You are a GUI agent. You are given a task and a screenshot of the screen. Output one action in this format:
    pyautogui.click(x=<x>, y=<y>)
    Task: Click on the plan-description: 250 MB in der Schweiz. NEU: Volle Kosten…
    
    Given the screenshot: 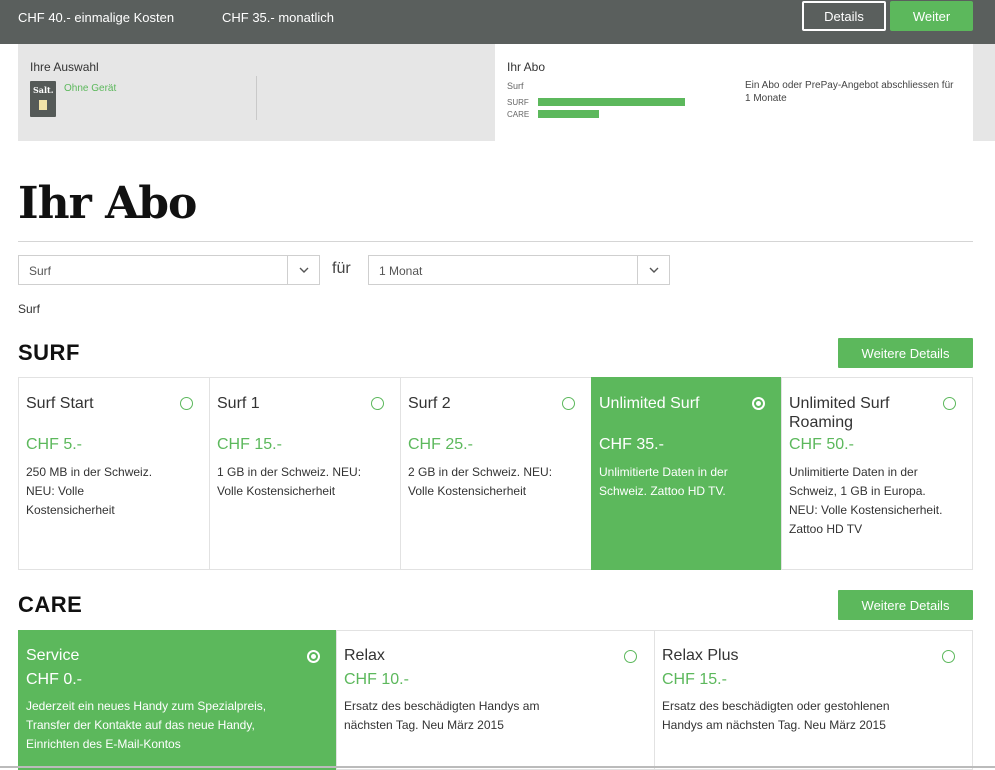 What is the action you would take?
    pyautogui.click(x=89, y=491)
    